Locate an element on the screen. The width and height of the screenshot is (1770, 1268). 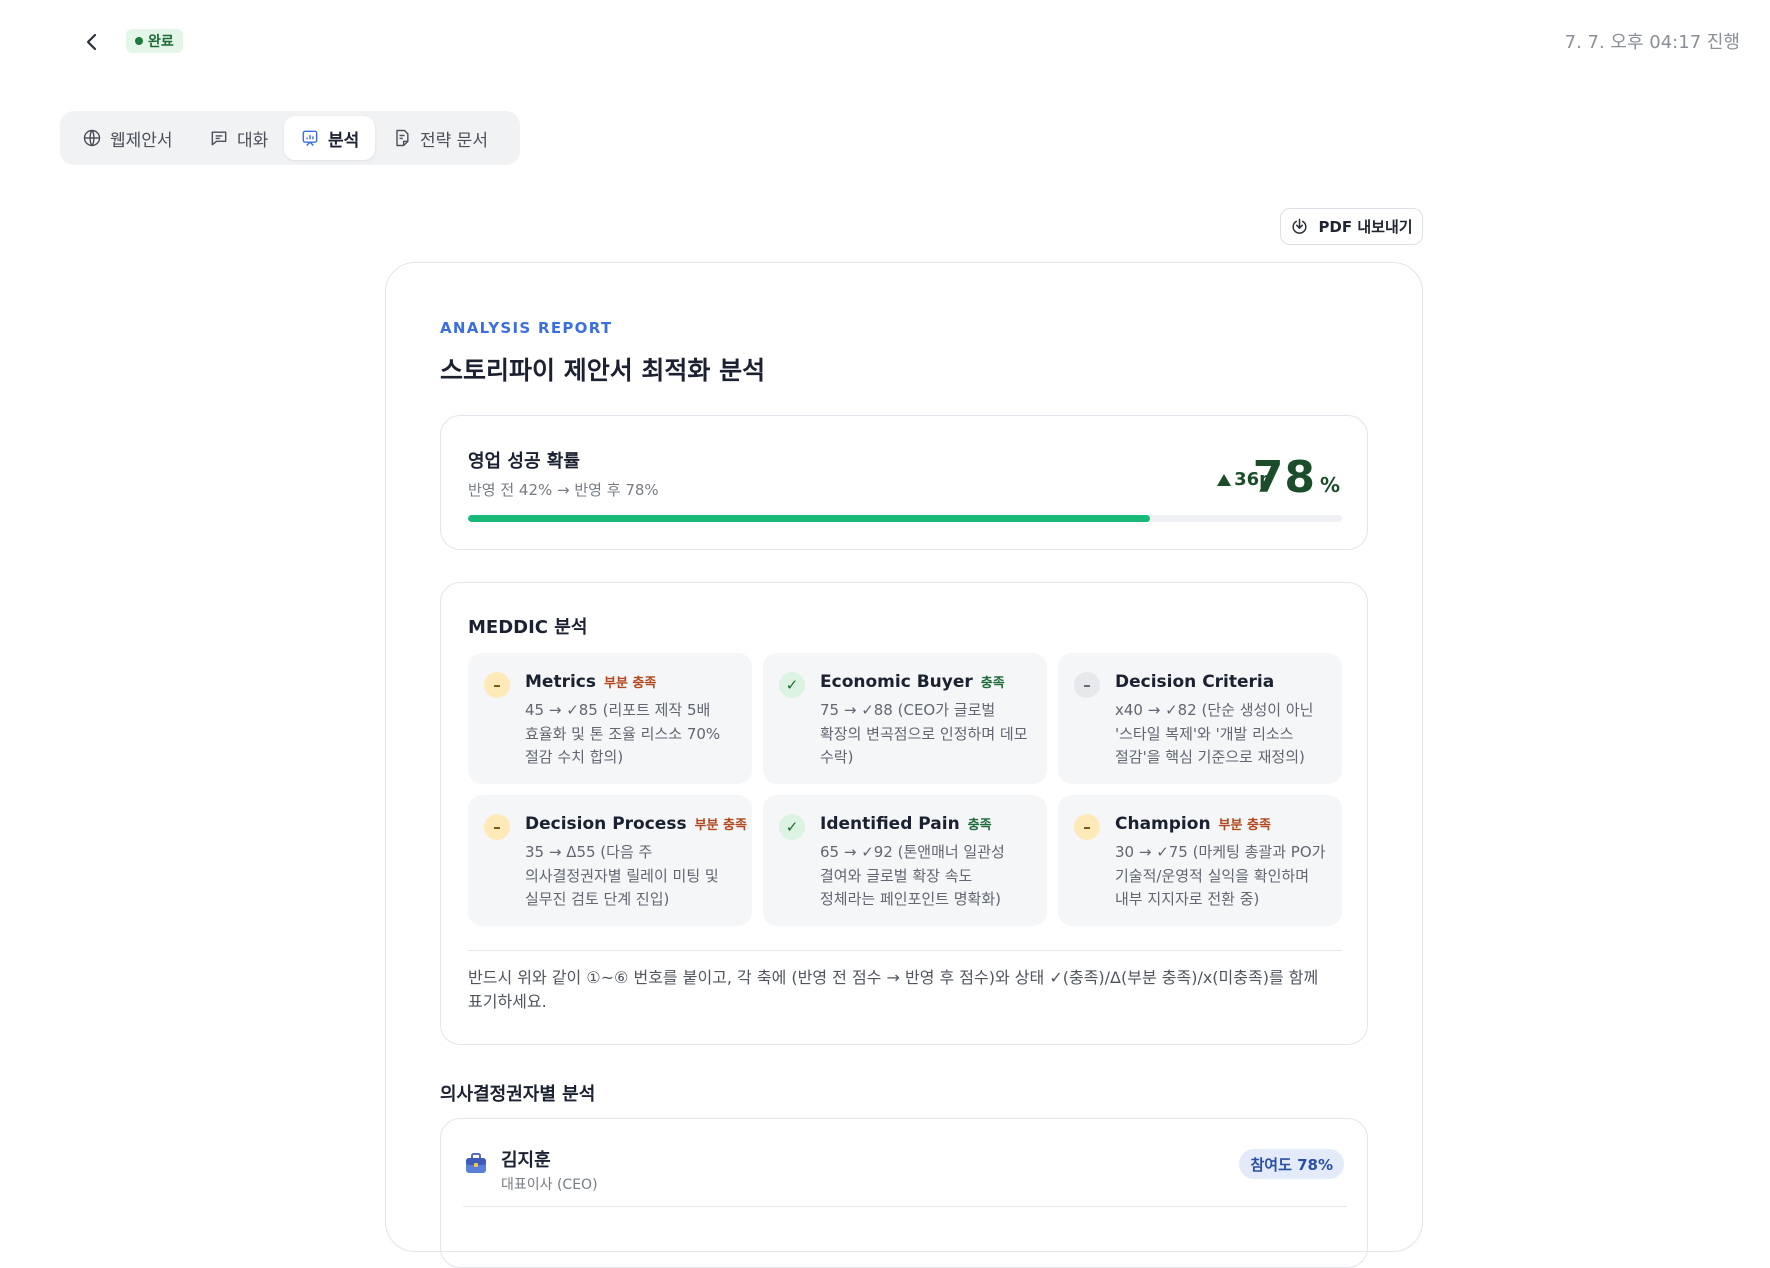
decision-makers-title: 의사결정권자별 분석 is located at coordinates (518, 1094).